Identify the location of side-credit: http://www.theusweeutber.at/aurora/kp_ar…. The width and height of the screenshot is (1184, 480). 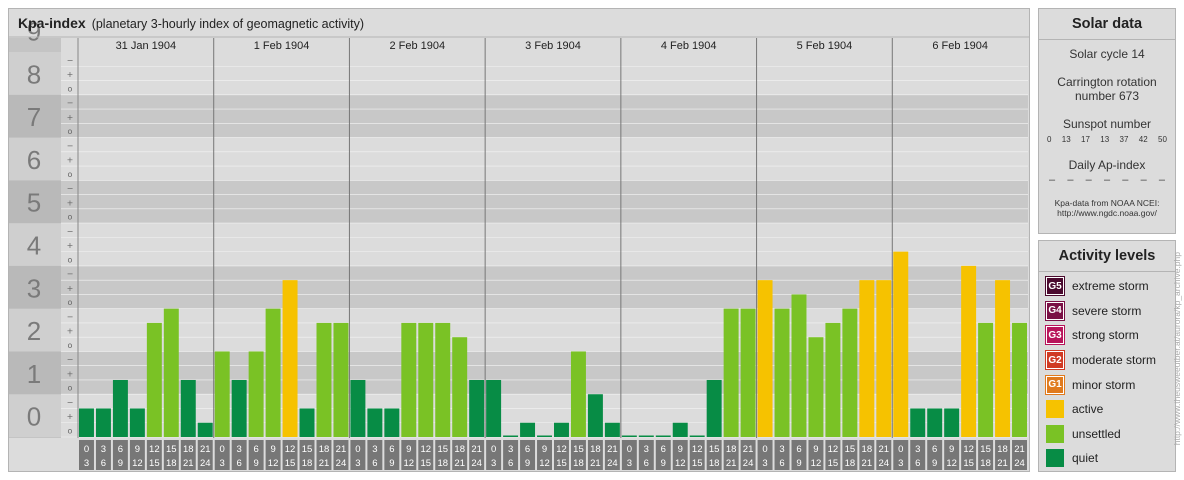
(1177, 349).